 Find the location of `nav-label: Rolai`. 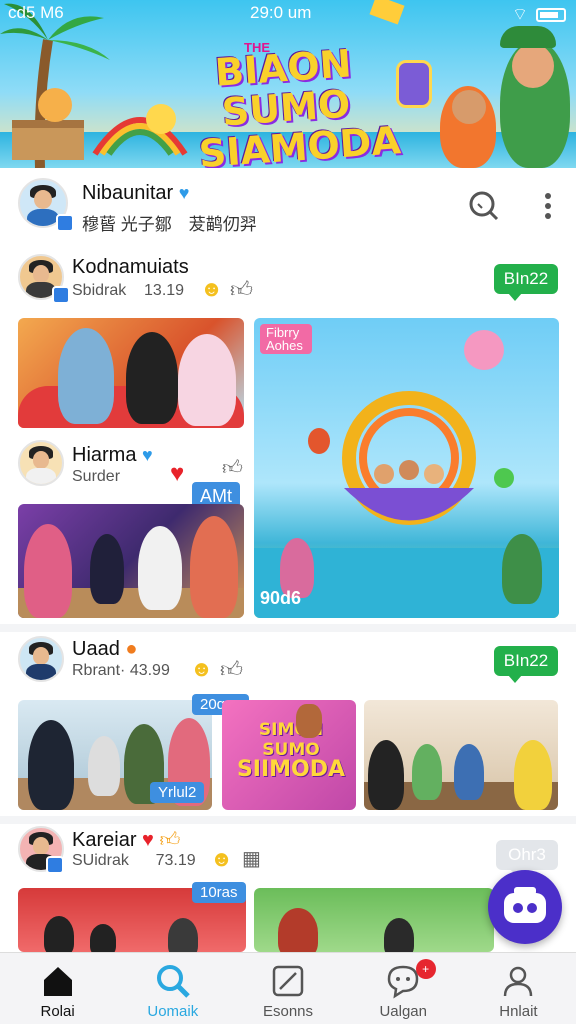

nav-label: Rolai is located at coordinates (57, 1011).